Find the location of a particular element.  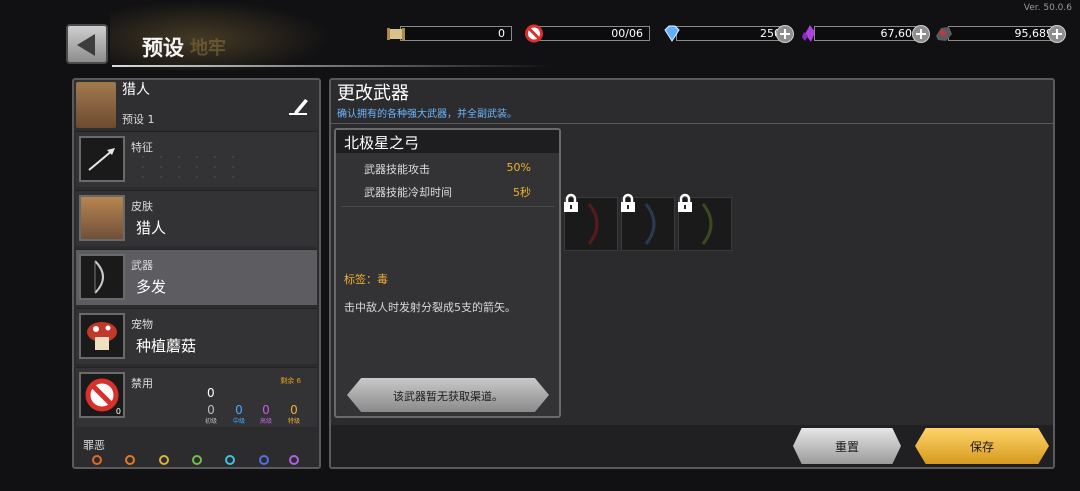

tier-basic: 0 初级 is located at coordinates (210, 414).